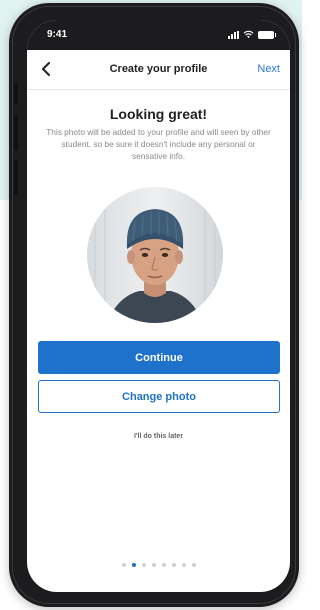  Describe the element at coordinates (16, 133) in the screenshot. I see `volume-up-button` at that location.